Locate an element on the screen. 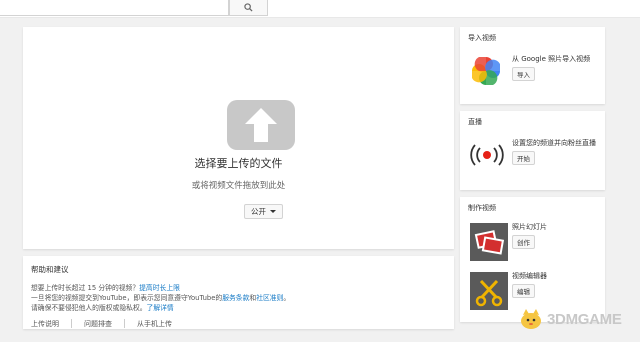  help-text: 一旦将您的视频提交到YouTube，即表示您同意遵守YouTube的 is located at coordinates (127, 298).